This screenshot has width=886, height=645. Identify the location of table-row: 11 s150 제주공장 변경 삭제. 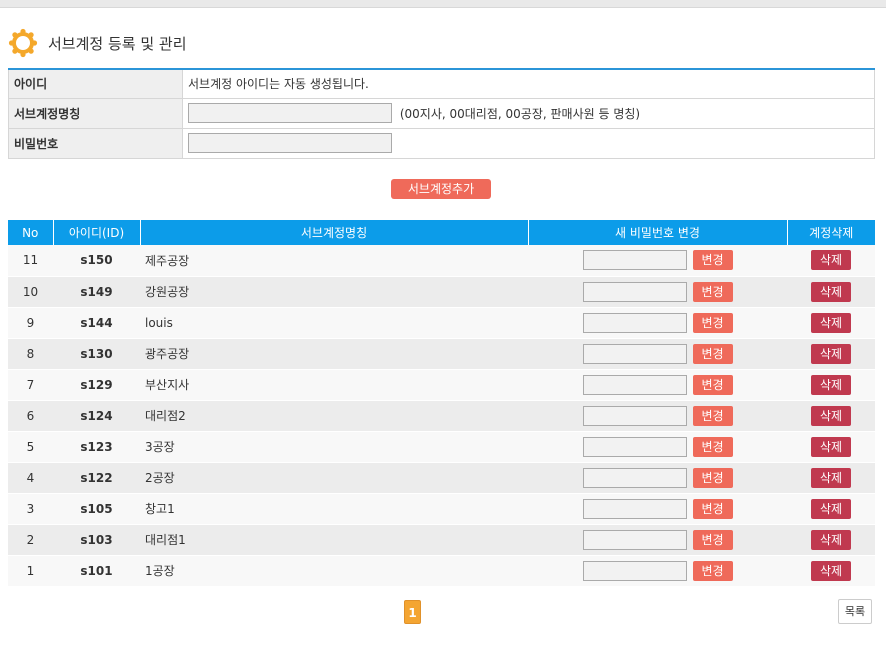
(441, 261).